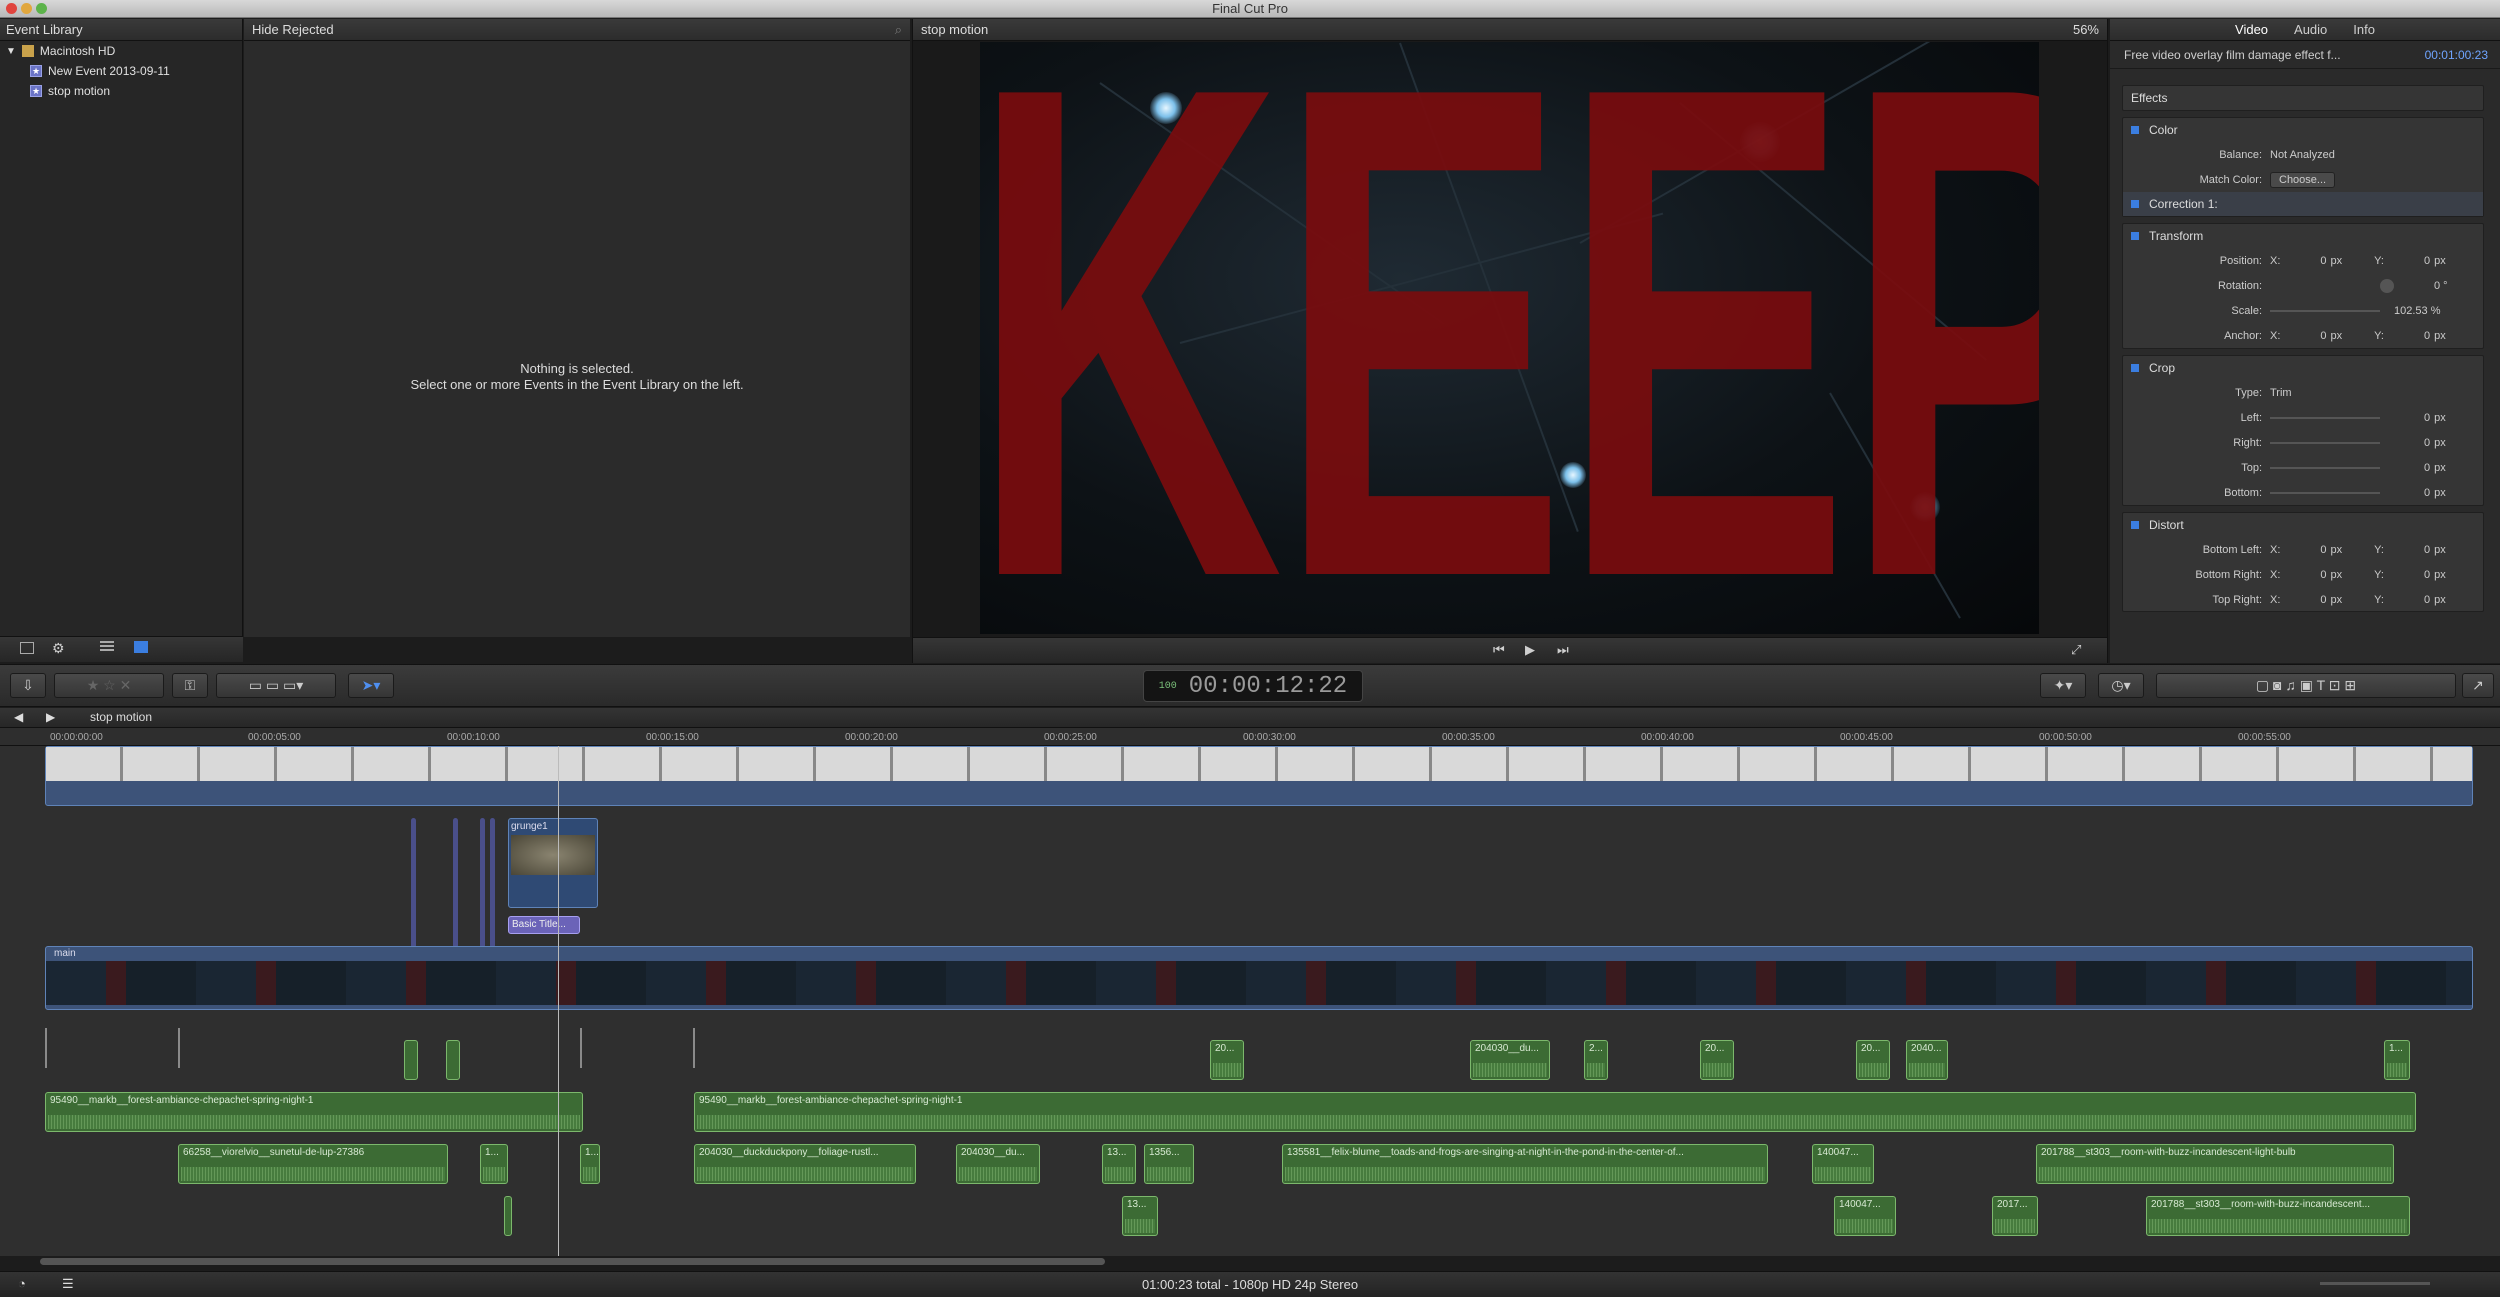 The height and width of the screenshot is (1297, 2500). Describe the element at coordinates (2427, 575) in the screenshot. I see `bottom-right-y-value: 0` at that location.